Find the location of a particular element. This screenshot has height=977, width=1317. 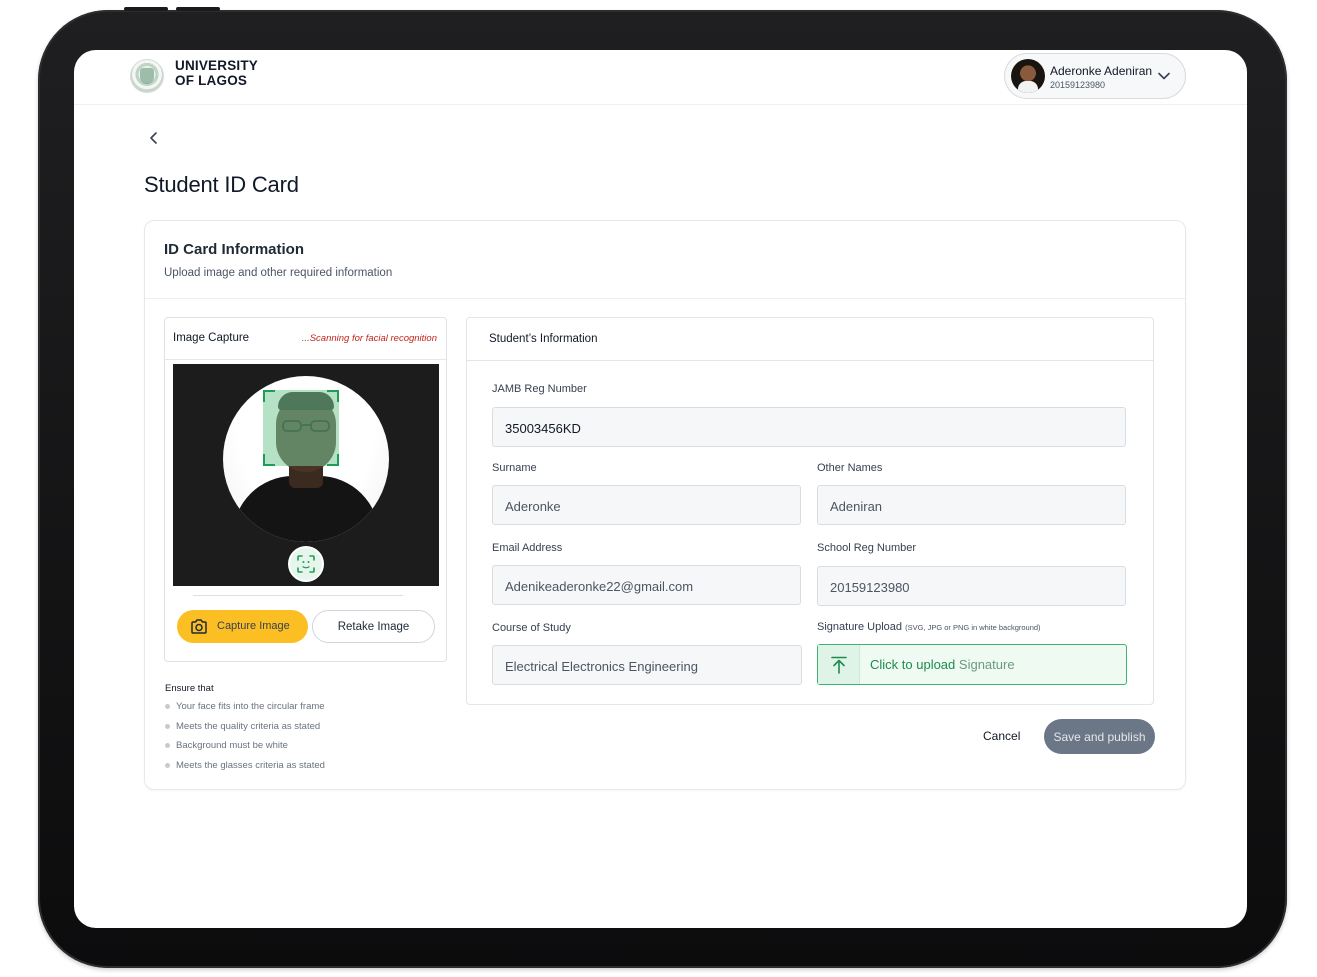

user-id: 20159123980 is located at coordinates (1078, 85).